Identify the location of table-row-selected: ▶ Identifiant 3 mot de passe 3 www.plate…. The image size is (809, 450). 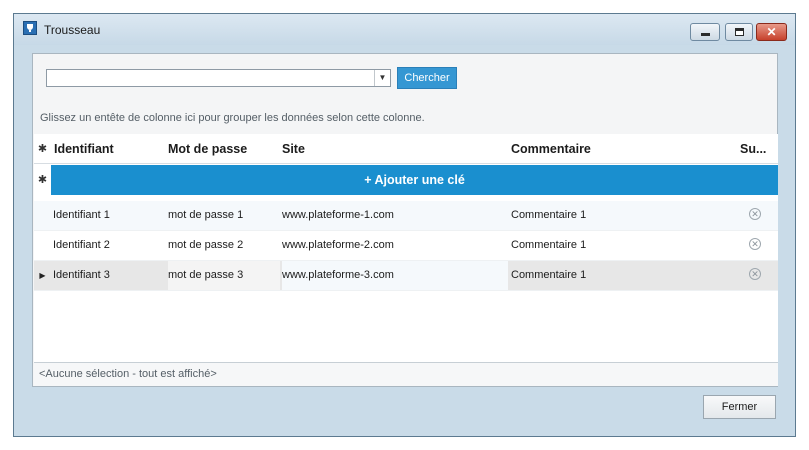
(406, 276).